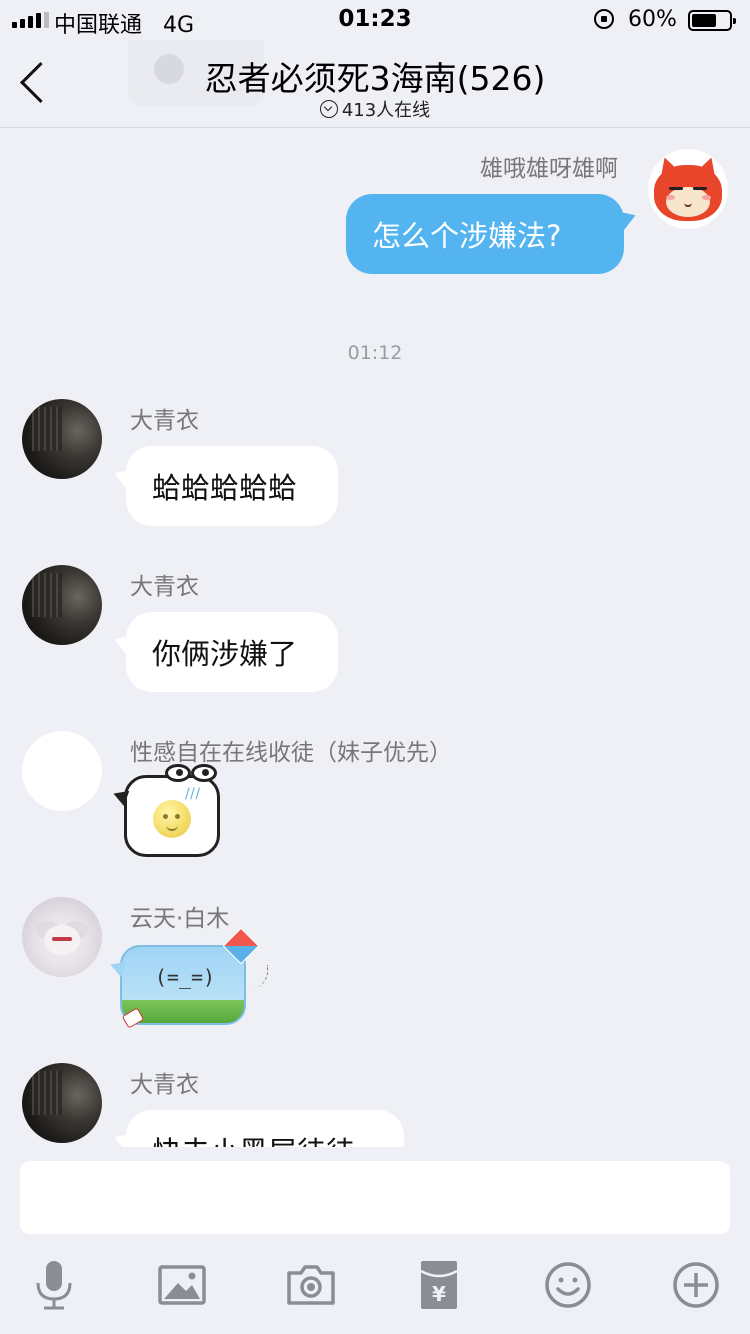 The image size is (750, 1334). What do you see at coordinates (375, 353) in the screenshot?
I see `message-timestamp: 01:12` at bounding box center [375, 353].